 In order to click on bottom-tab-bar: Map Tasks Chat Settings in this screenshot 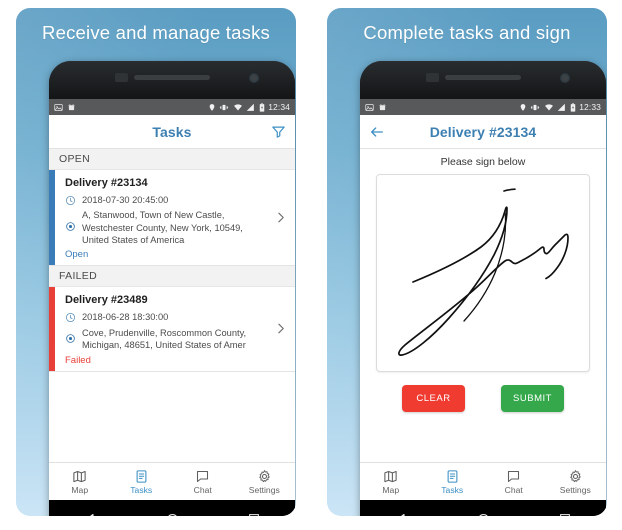, I will do `click(483, 481)`.